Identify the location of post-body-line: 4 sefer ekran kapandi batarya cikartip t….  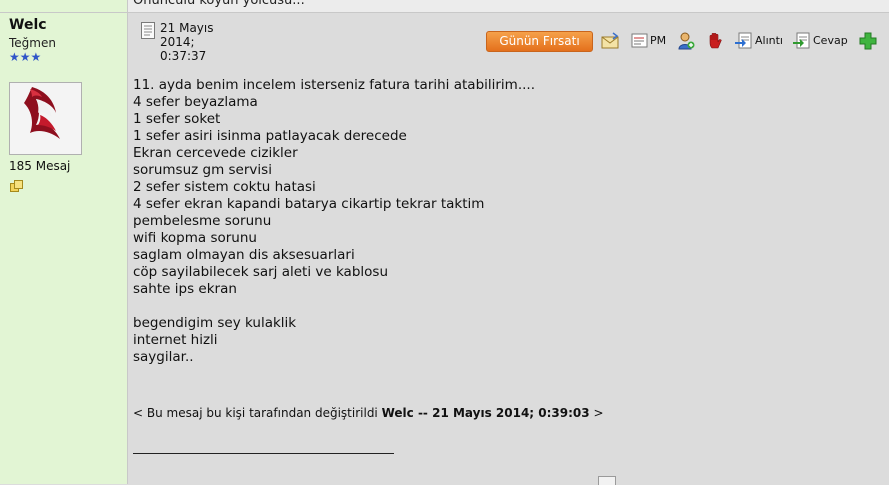
(309, 204).